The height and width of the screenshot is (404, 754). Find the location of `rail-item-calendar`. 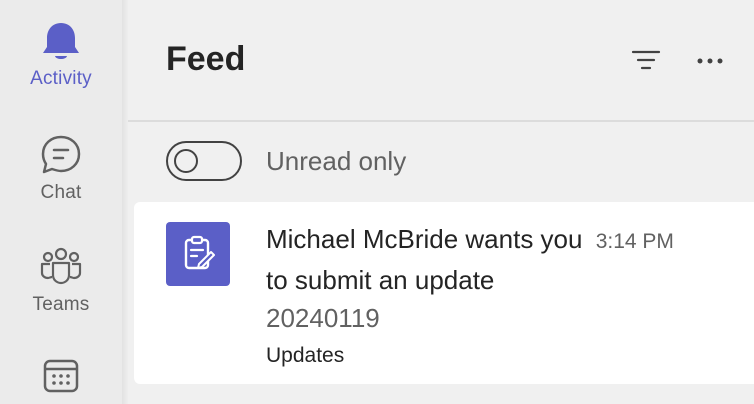

rail-item-calendar is located at coordinates (61, 375).